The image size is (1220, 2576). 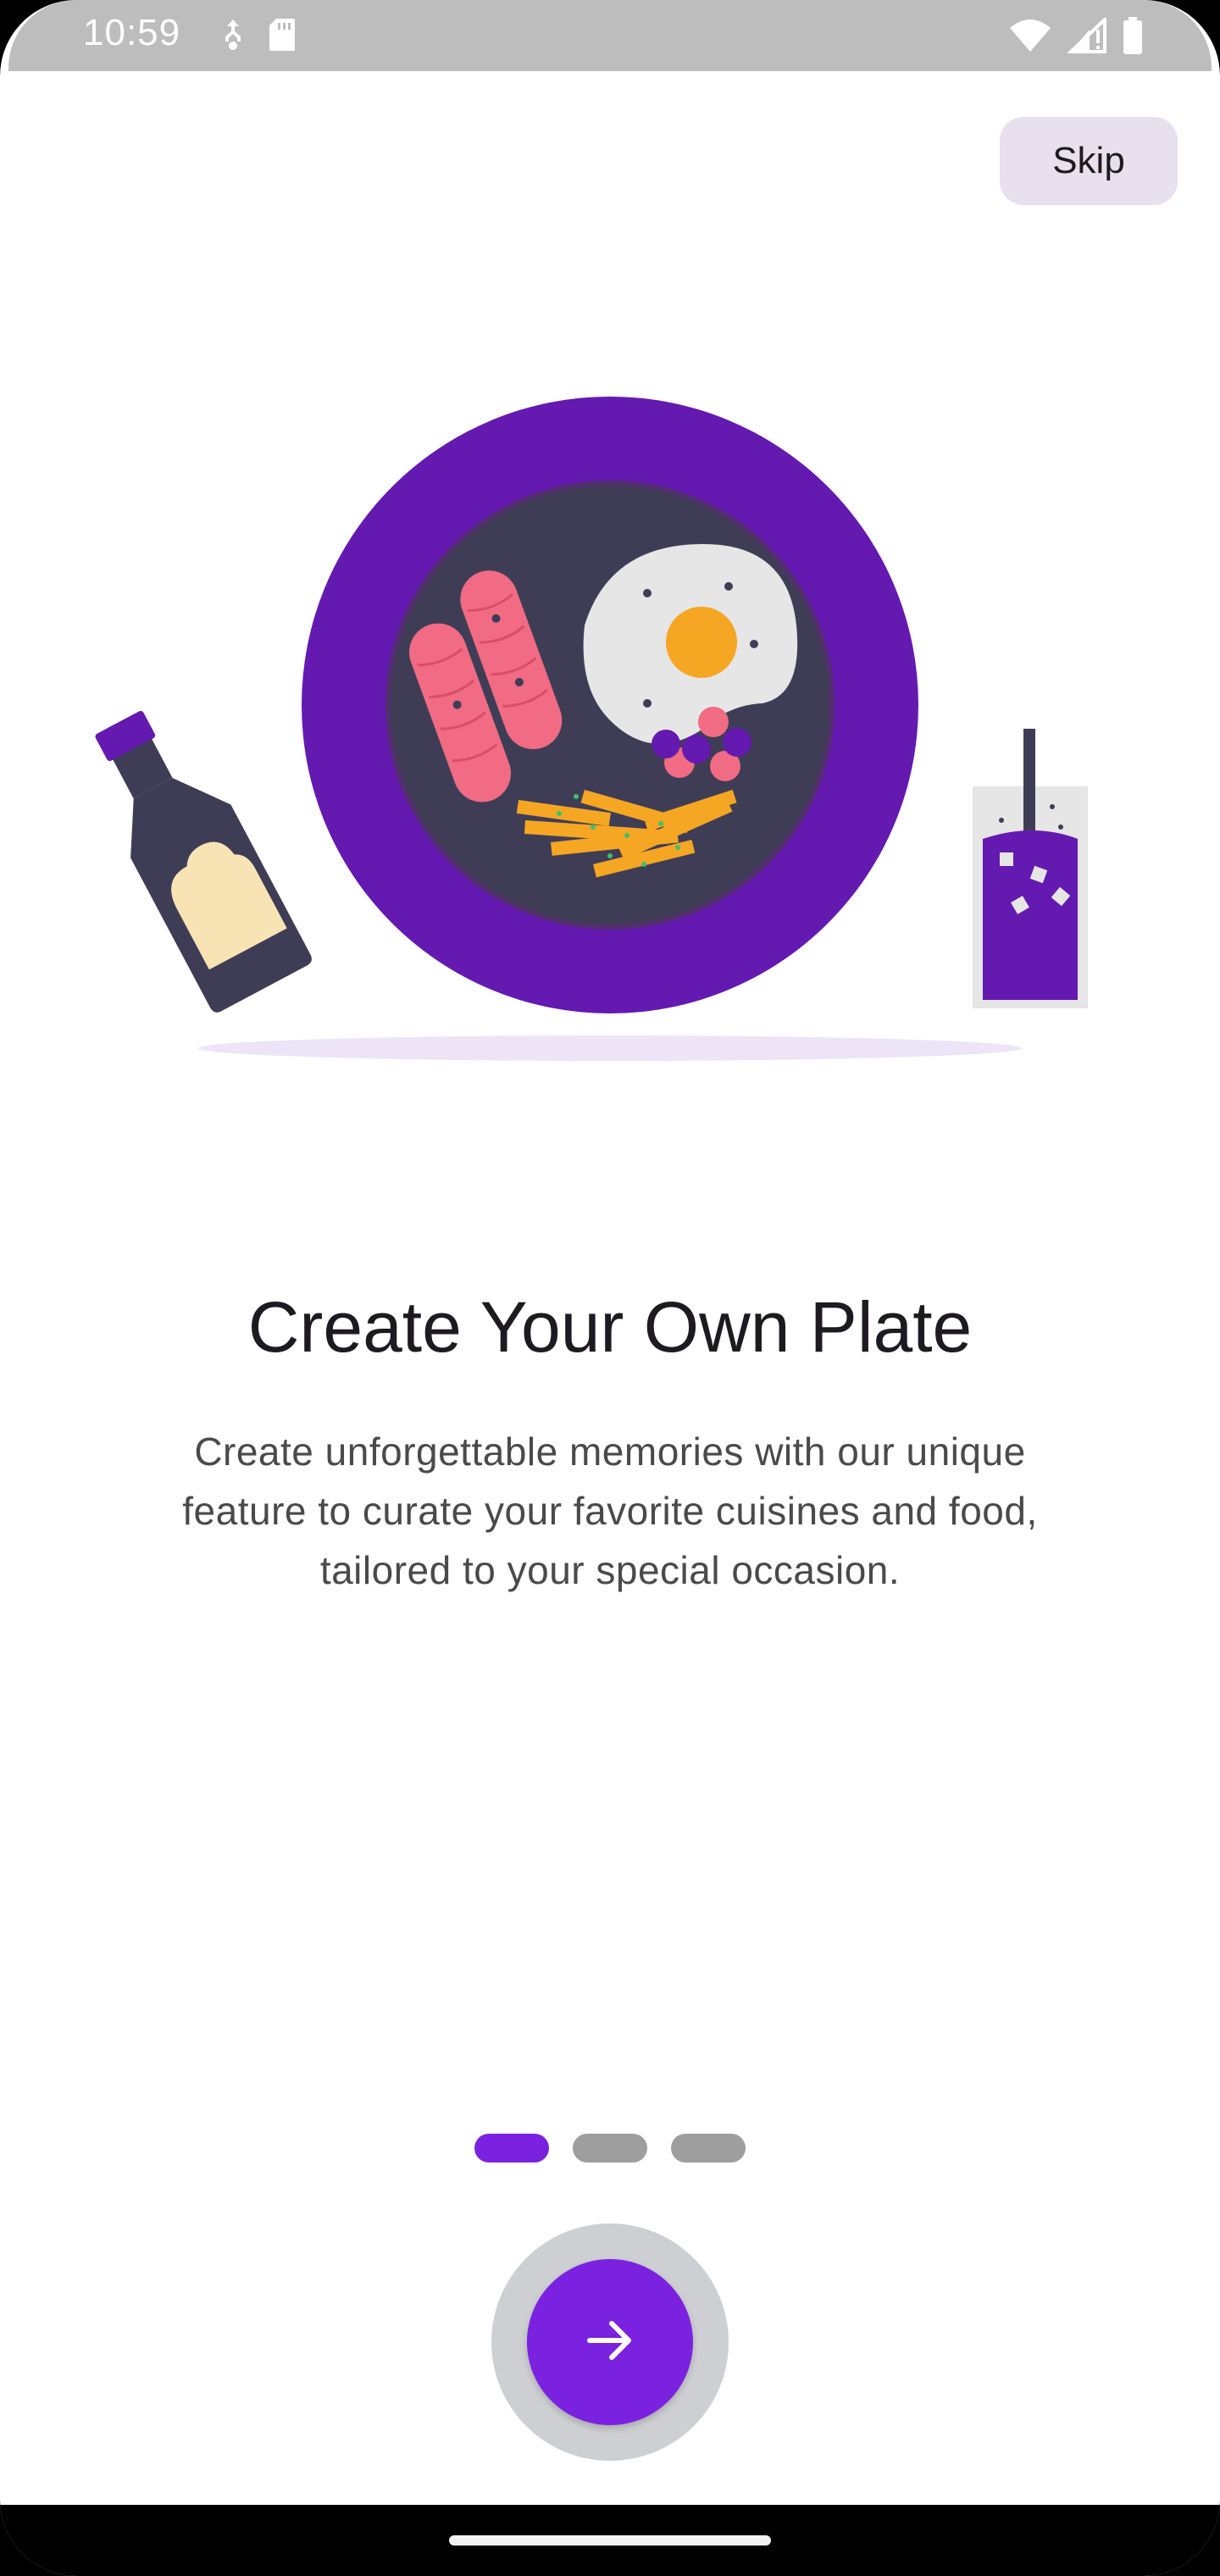 I want to click on status-bar: 10:59, so click(x=610, y=35).